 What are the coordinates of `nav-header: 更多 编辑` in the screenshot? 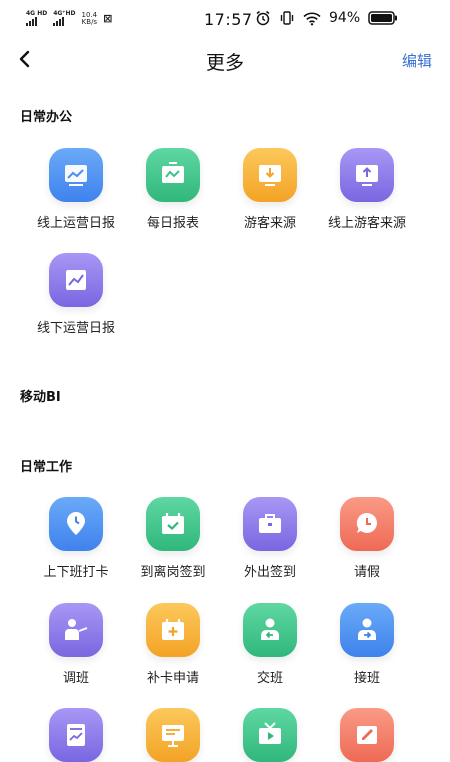 It's located at (225, 60).